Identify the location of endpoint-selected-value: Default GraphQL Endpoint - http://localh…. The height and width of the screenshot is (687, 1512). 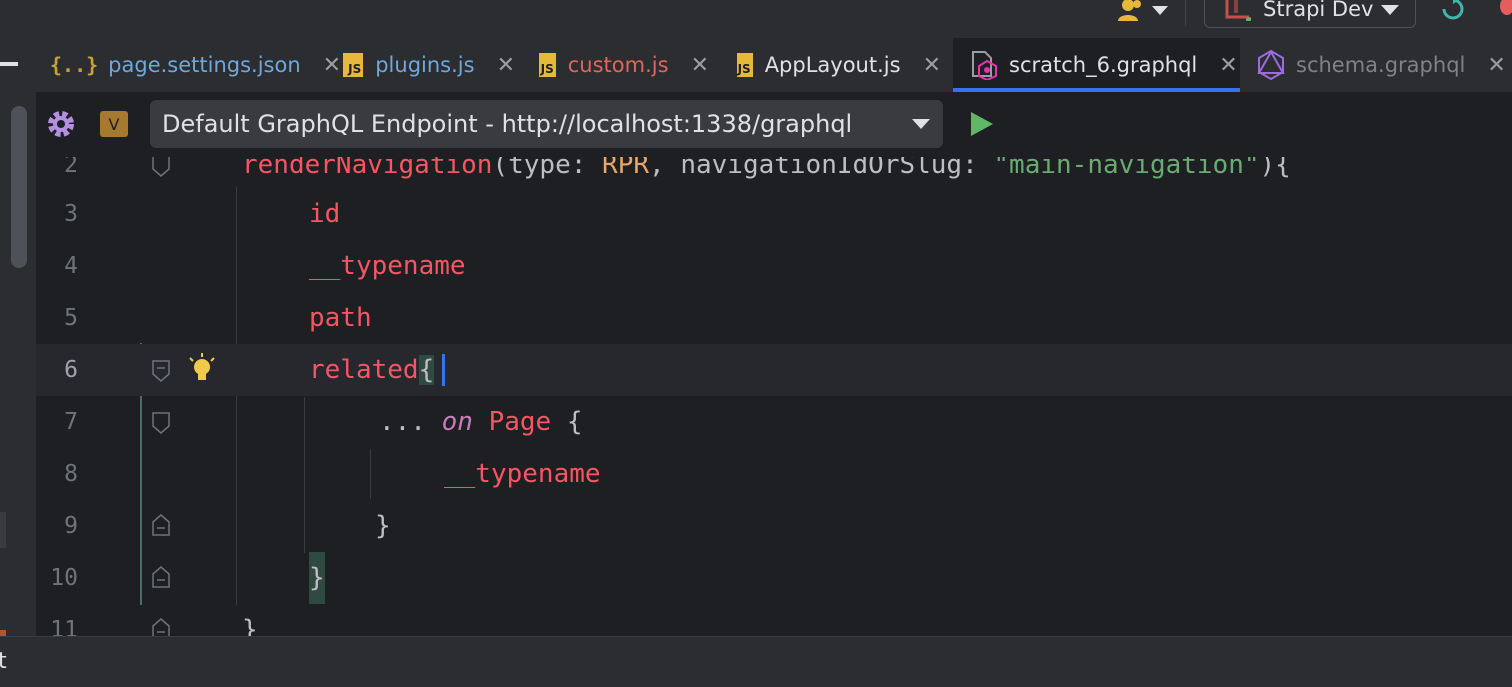
(507, 124).